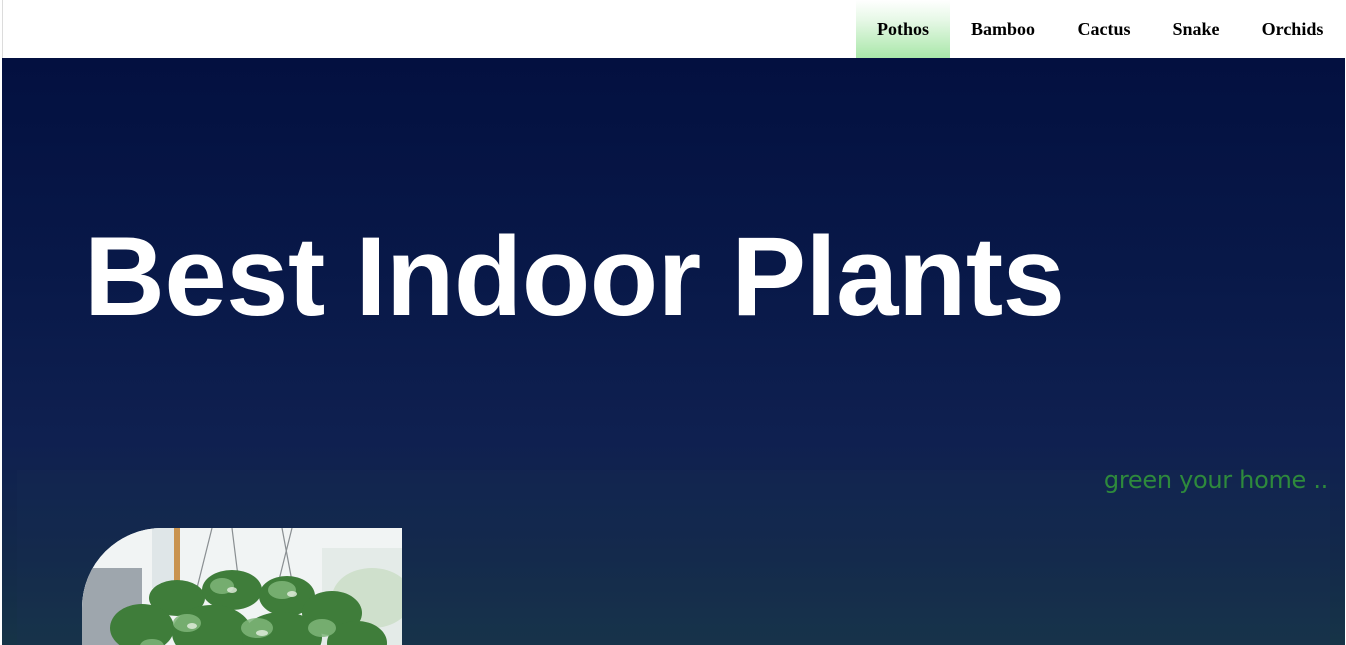  What do you see at coordinates (1196, 29) in the screenshot?
I see `nav-item-snake: Snake` at bounding box center [1196, 29].